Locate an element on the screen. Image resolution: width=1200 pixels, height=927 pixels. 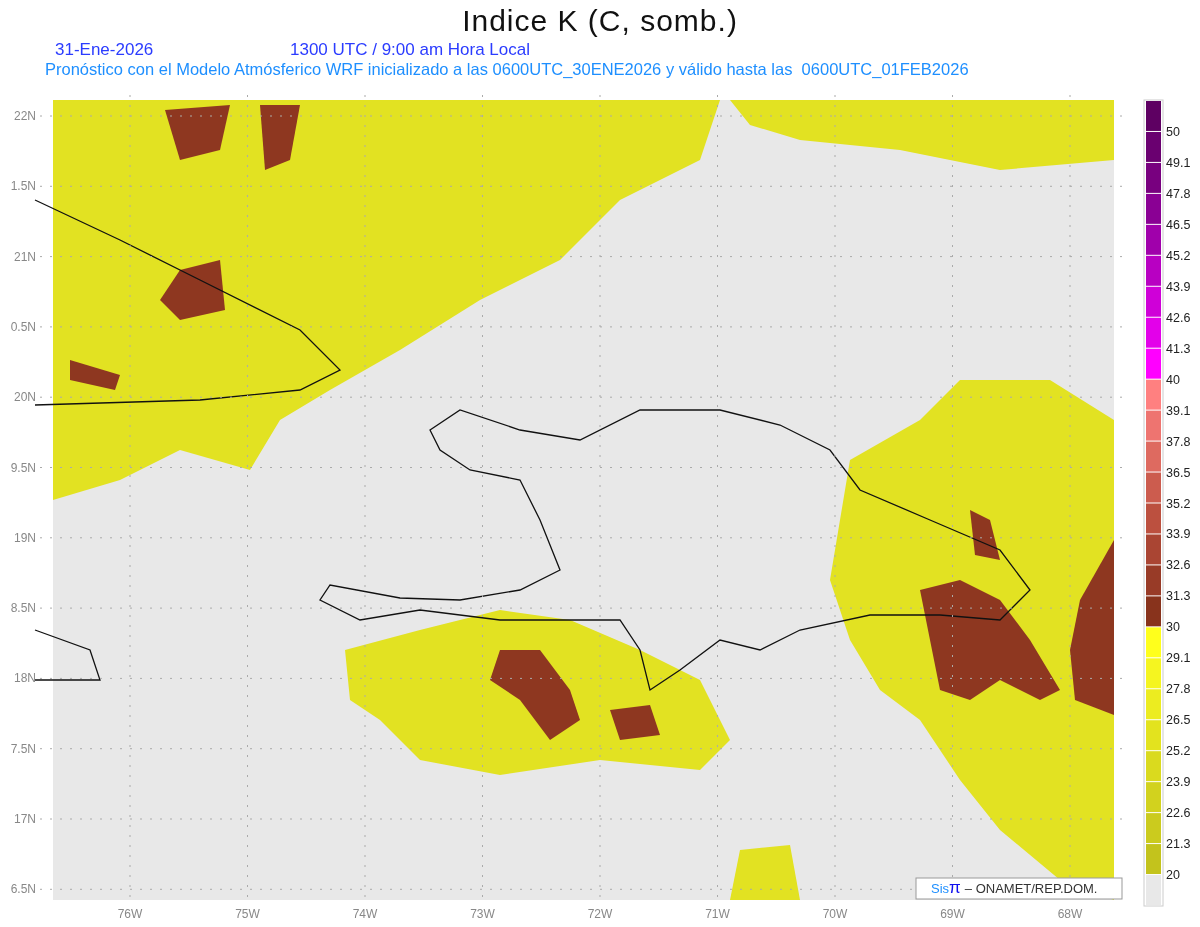
date-label: 31-Ene-2026 is located at coordinates (105, 50).